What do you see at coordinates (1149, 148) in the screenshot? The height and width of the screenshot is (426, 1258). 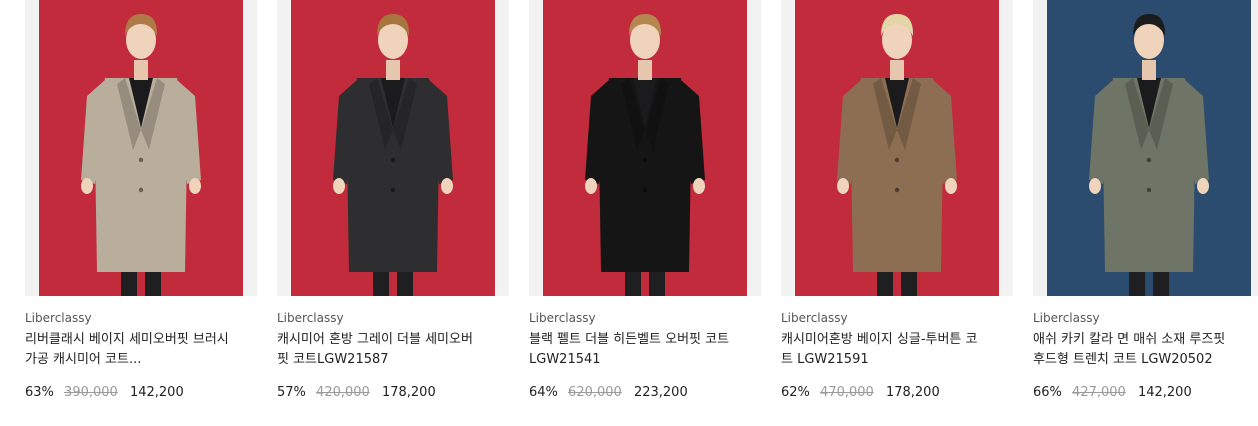 I see `model-khaki-trench-icon` at bounding box center [1149, 148].